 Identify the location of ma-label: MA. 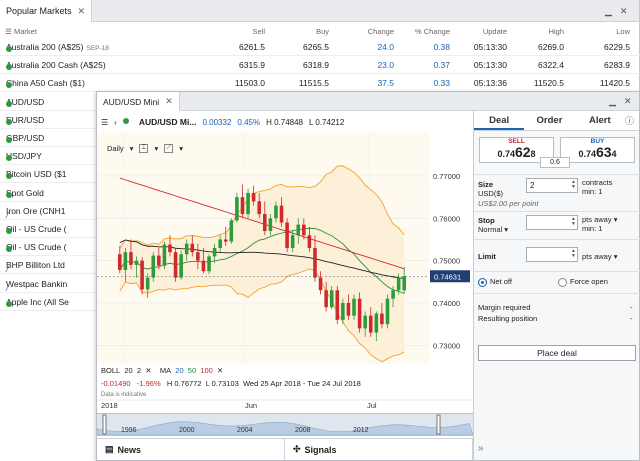
(165, 370).